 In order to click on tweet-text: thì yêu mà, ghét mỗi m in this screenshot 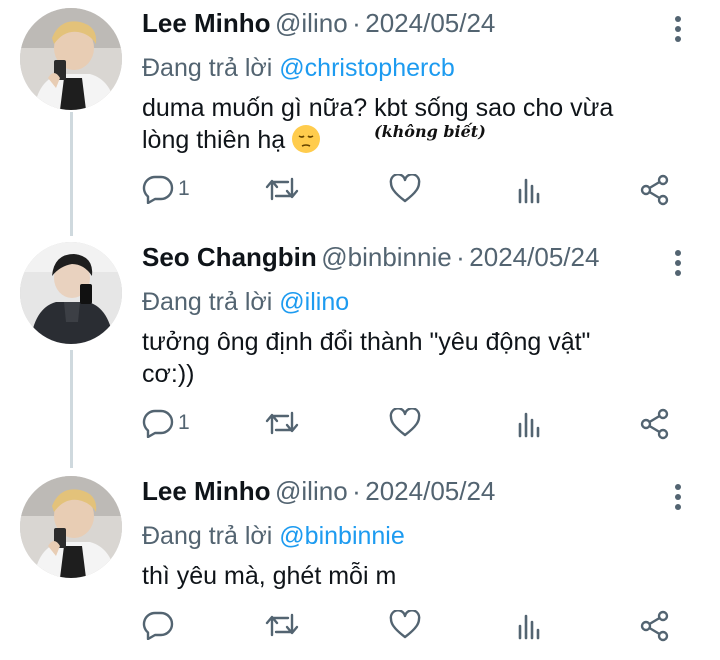, I will do `click(412, 576)`.